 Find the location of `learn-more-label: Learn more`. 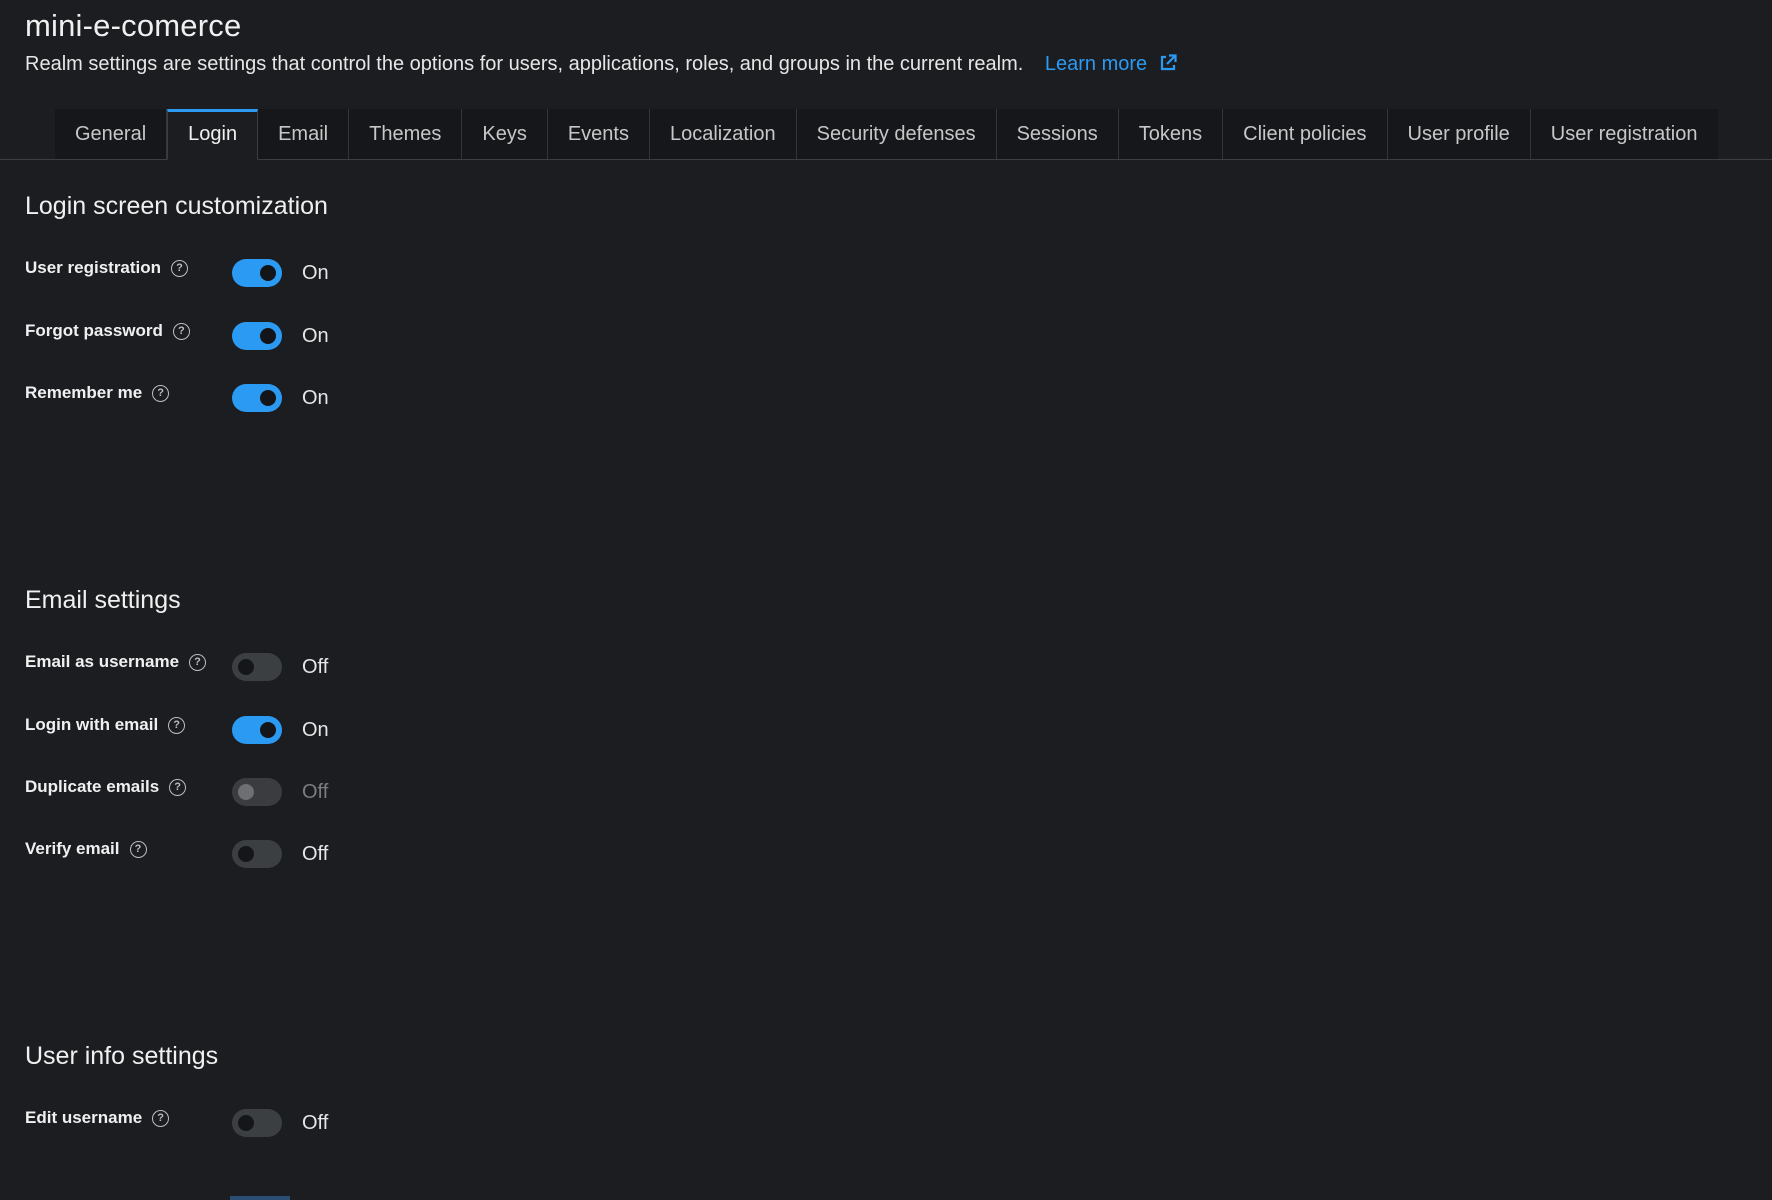

learn-more-label: Learn more is located at coordinates (1096, 64).